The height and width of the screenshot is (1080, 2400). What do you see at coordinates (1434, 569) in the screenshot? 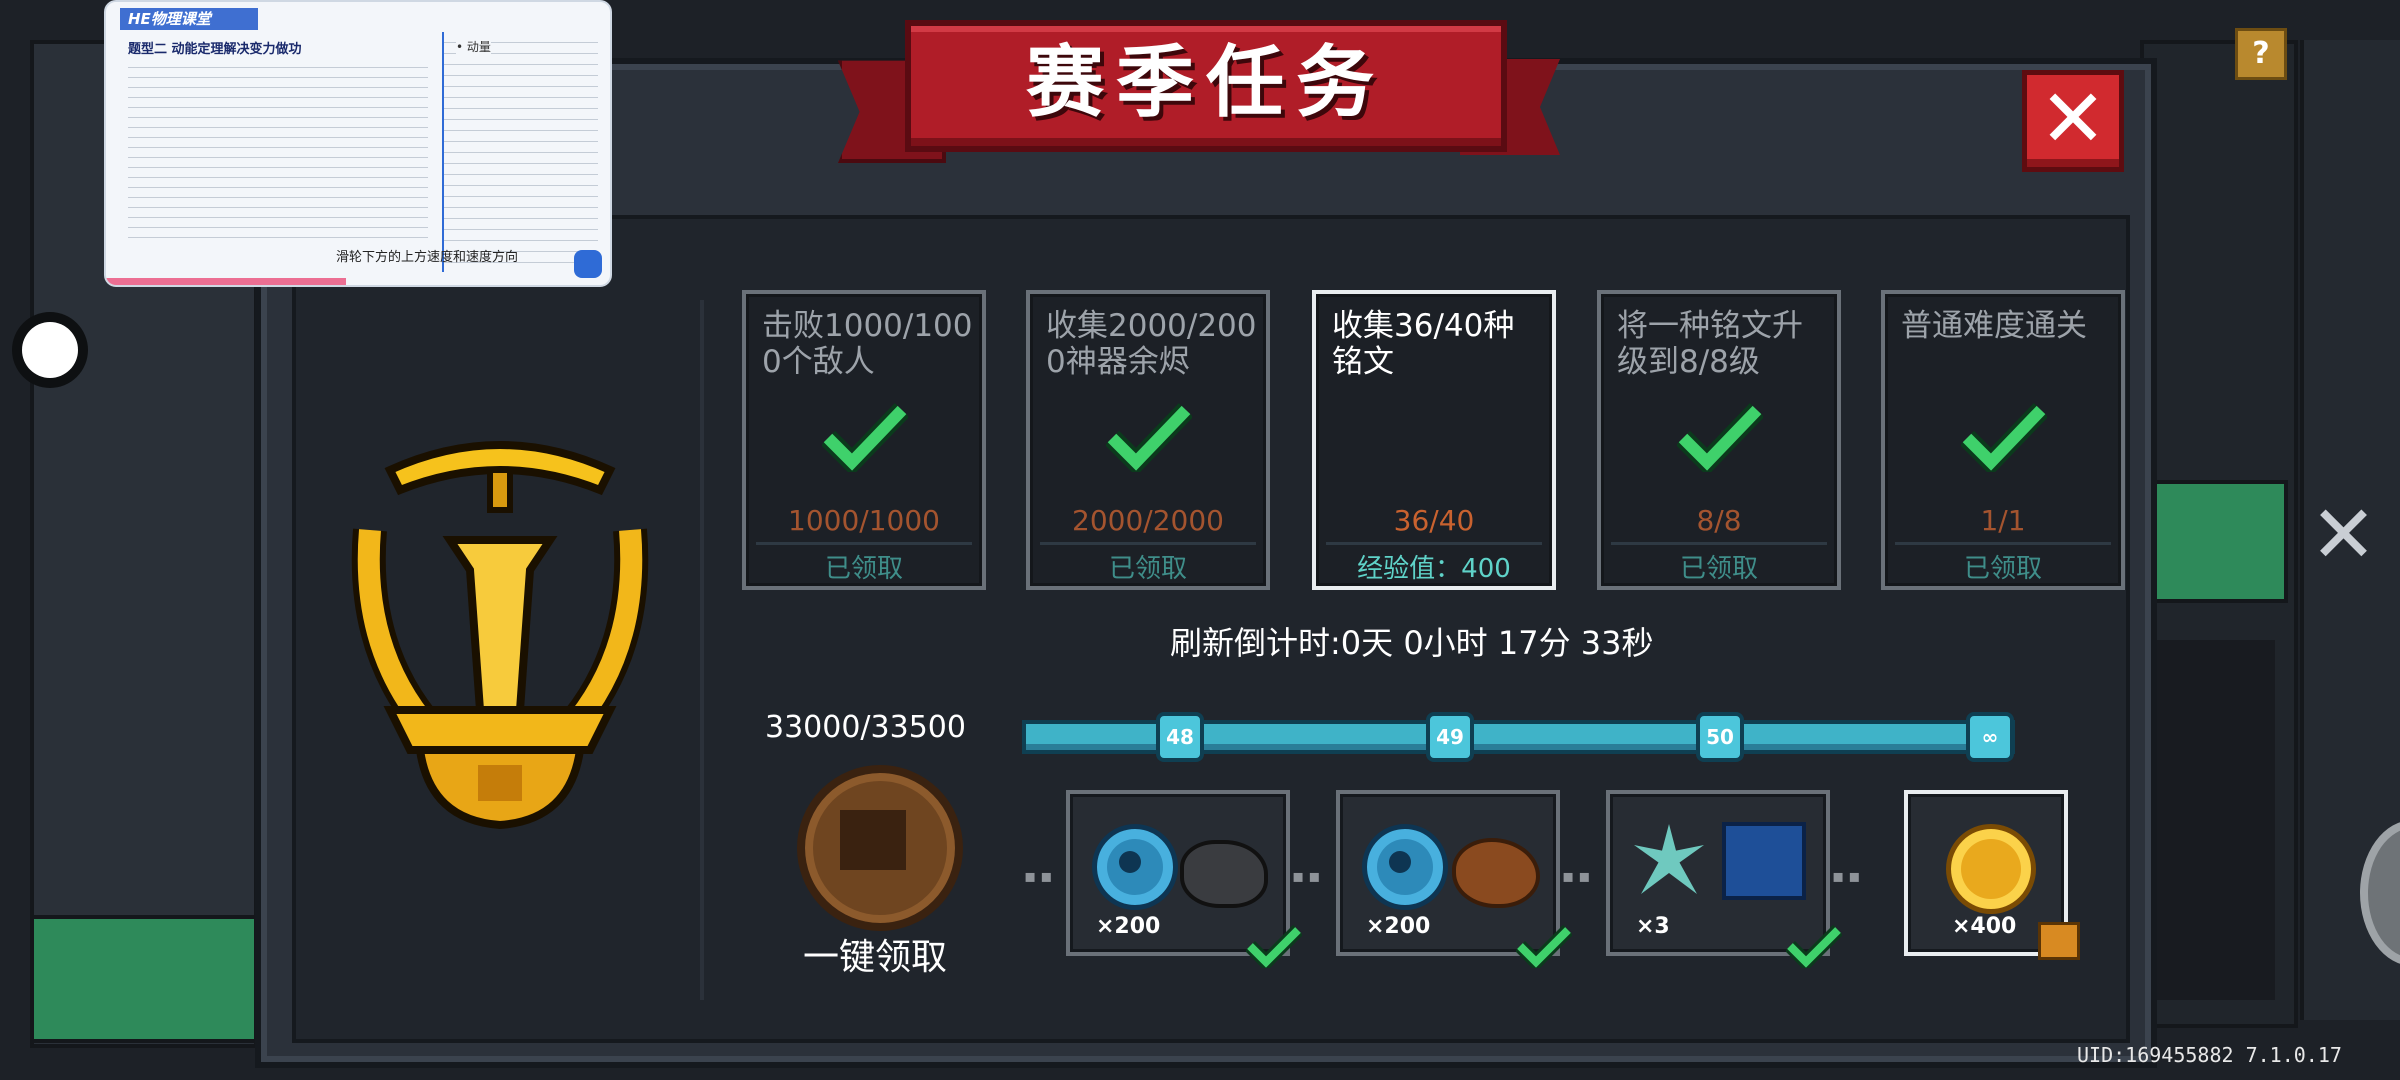
I see `task-reward-xp: 经验值：400` at bounding box center [1434, 569].